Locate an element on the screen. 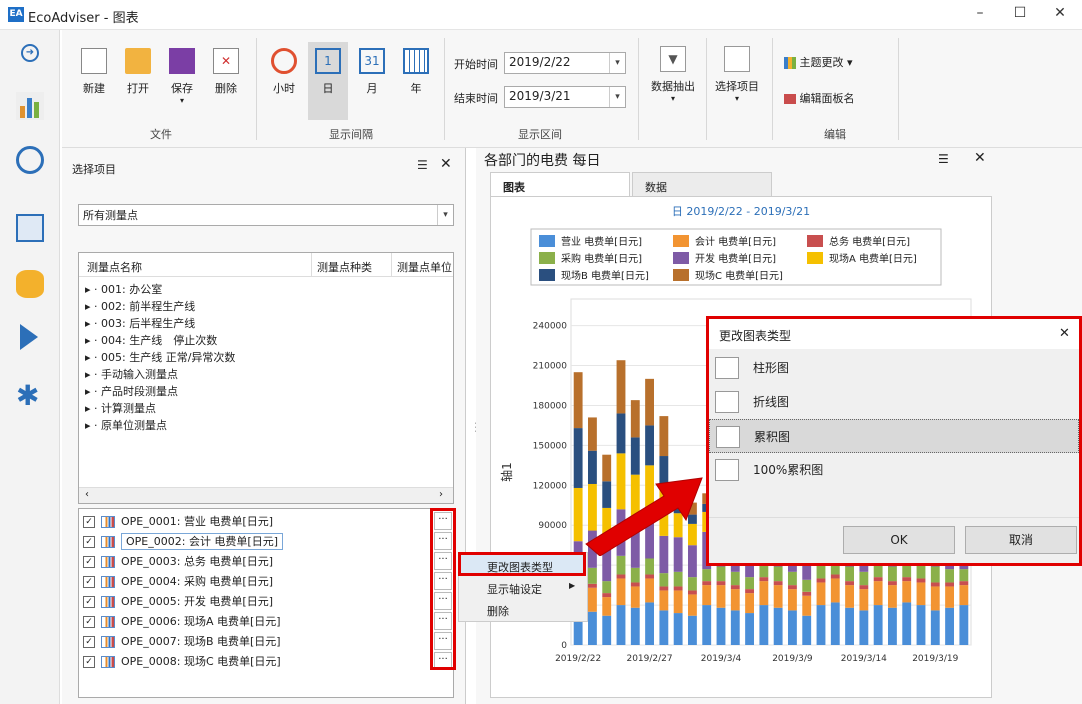 This screenshot has width=1082, height=704. horizontal-scrollbar: ‹ › is located at coordinates (266, 495).